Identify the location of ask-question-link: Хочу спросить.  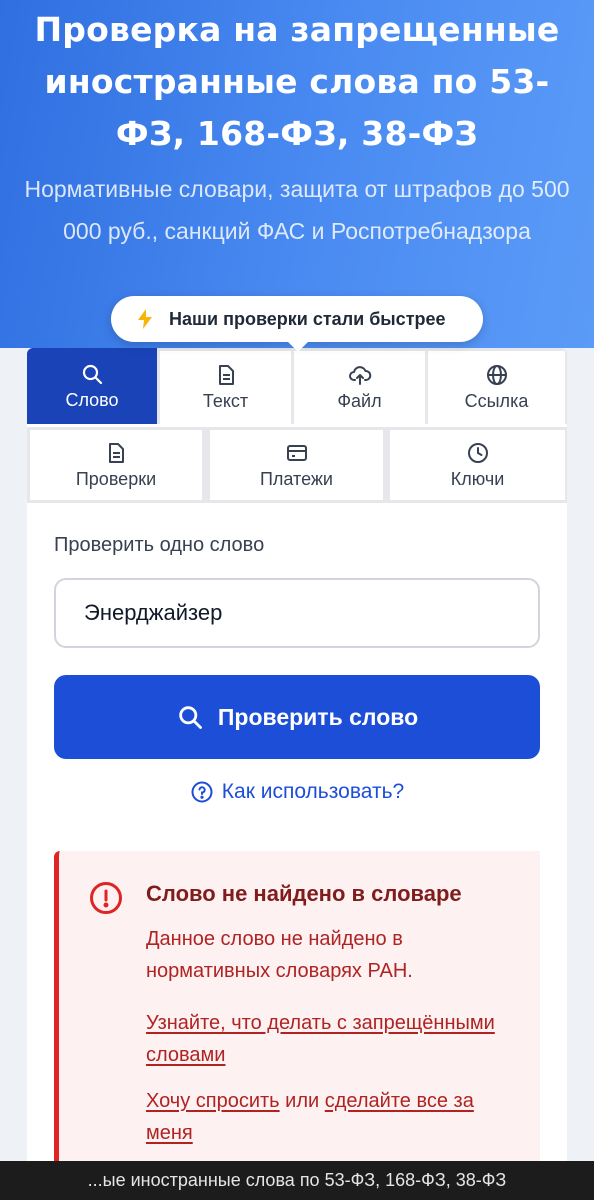
(213, 1101).